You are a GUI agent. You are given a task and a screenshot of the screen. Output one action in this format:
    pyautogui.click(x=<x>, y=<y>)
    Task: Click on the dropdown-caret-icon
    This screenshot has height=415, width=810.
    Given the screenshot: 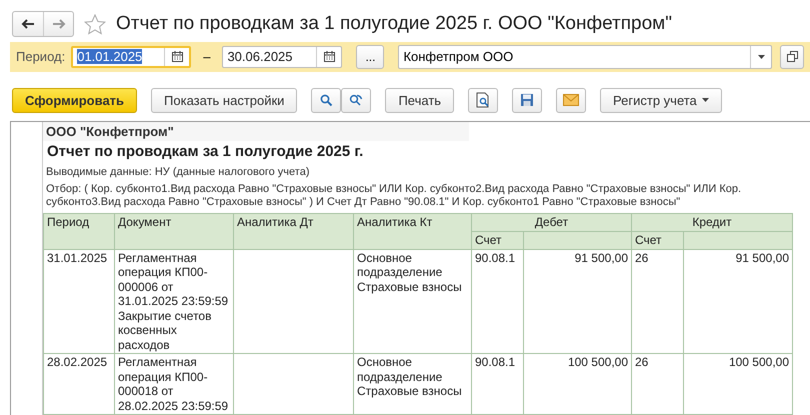 What is the action you would take?
    pyautogui.click(x=761, y=56)
    